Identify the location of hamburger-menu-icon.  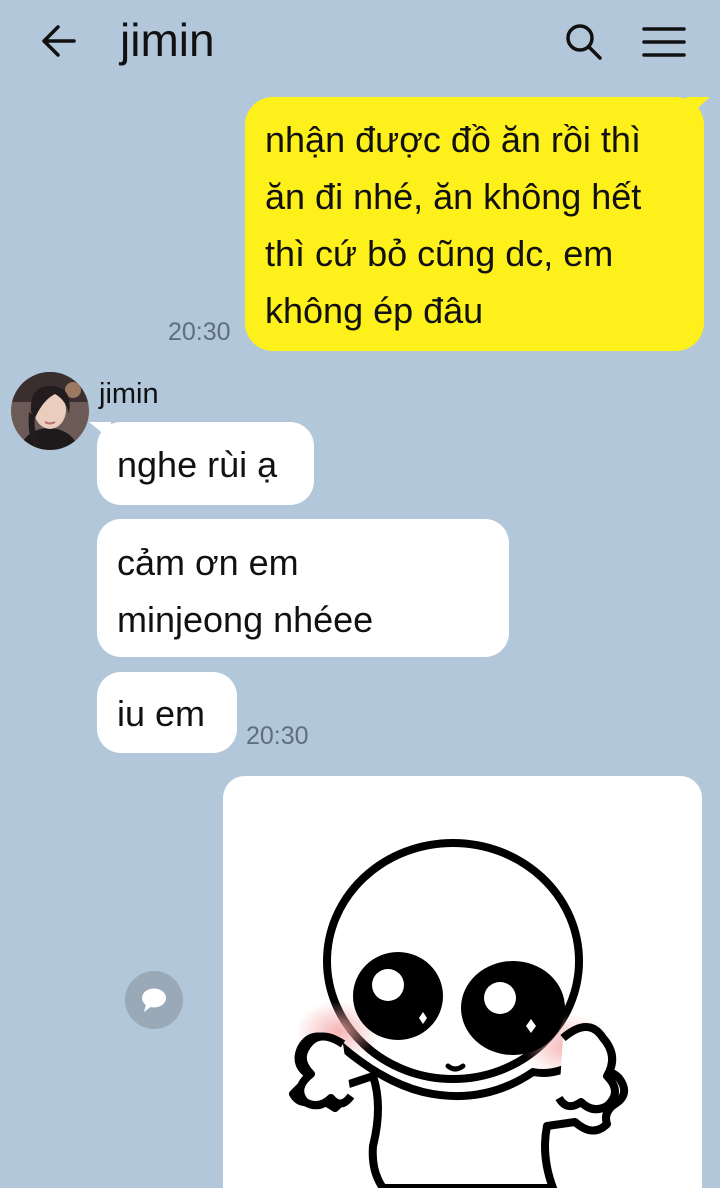
(664, 42).